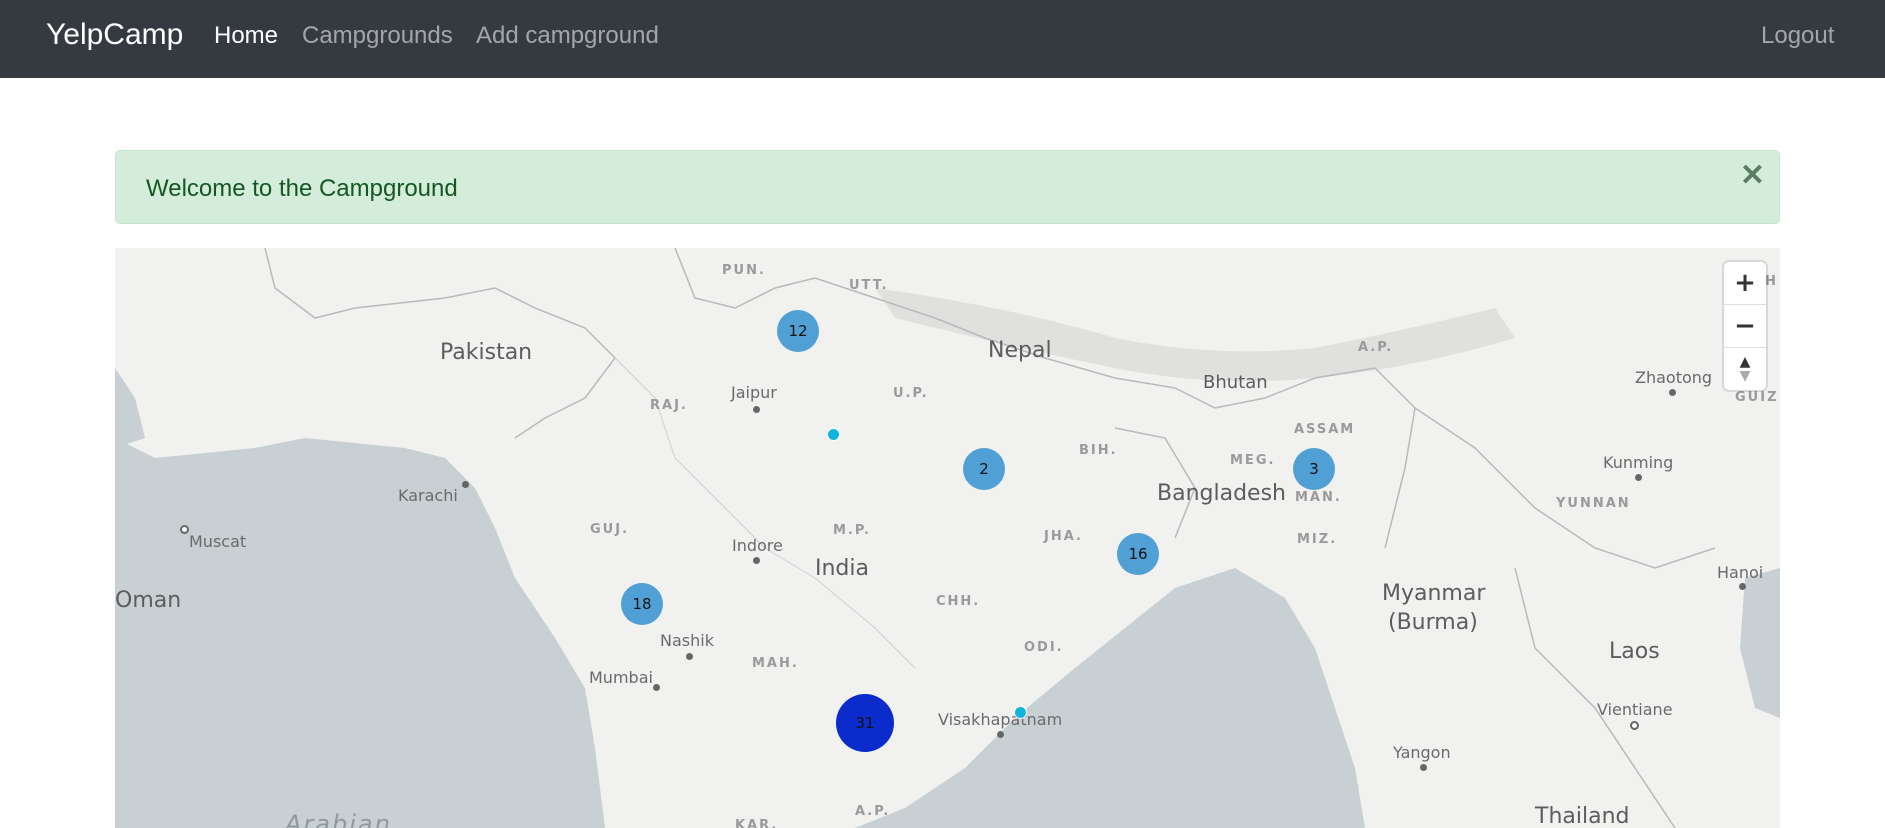  Describe the element at coordinates (1752, 176) in the screenshot. I see `close-icon: ✕` at that location.